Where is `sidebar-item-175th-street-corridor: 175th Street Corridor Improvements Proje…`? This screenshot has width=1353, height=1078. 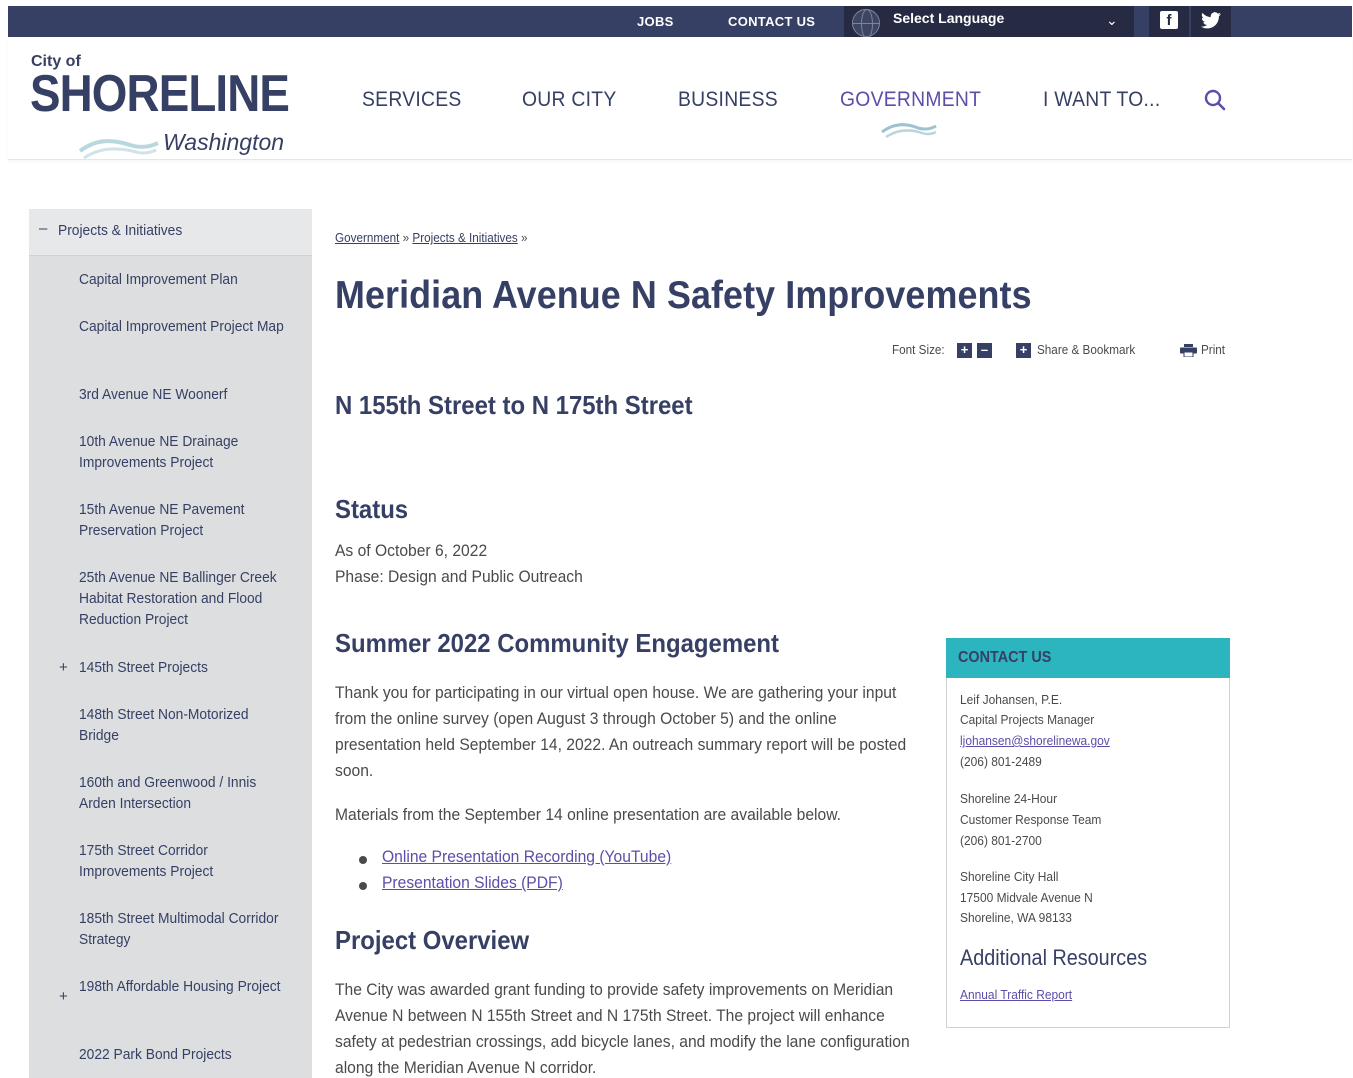 sidebar-item-175th-street-corridor: 175th Street Corridor Improvements Proje… is located at coordinates (185, 861).